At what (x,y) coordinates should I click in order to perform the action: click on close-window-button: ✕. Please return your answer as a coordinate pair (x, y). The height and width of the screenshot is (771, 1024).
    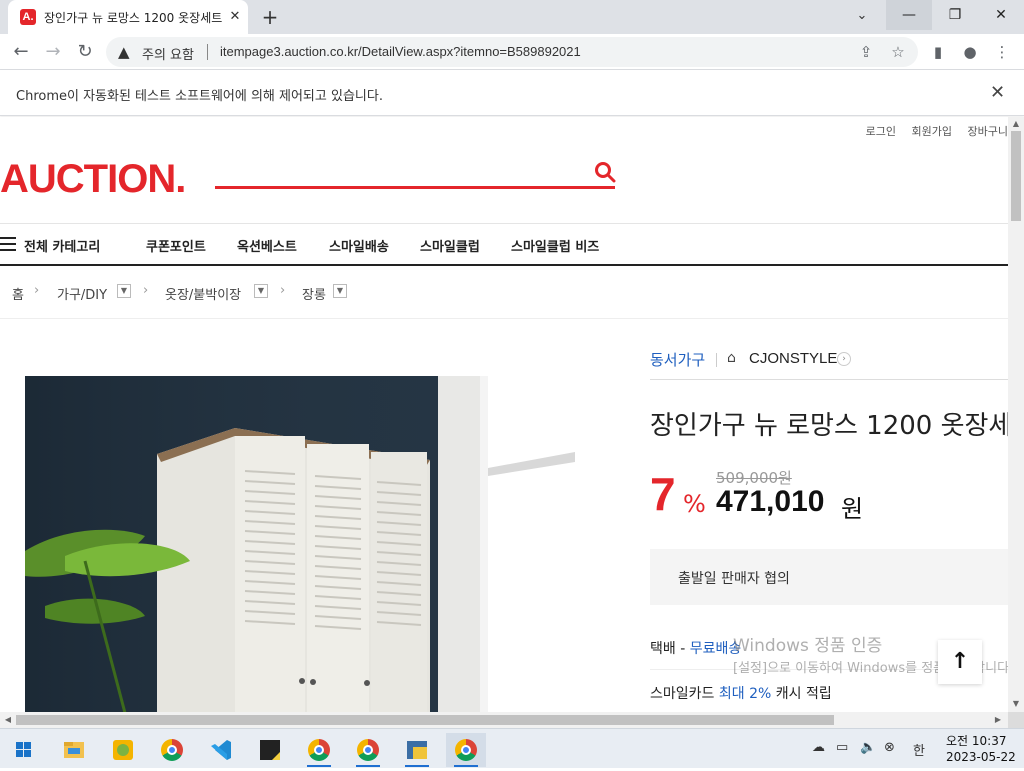
    Looking at the image, I should click on (1001, 15).